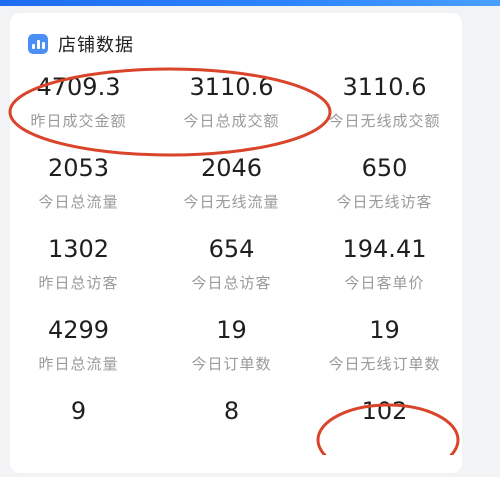  I want to click on bar-chart-icon, so click(38, 44).